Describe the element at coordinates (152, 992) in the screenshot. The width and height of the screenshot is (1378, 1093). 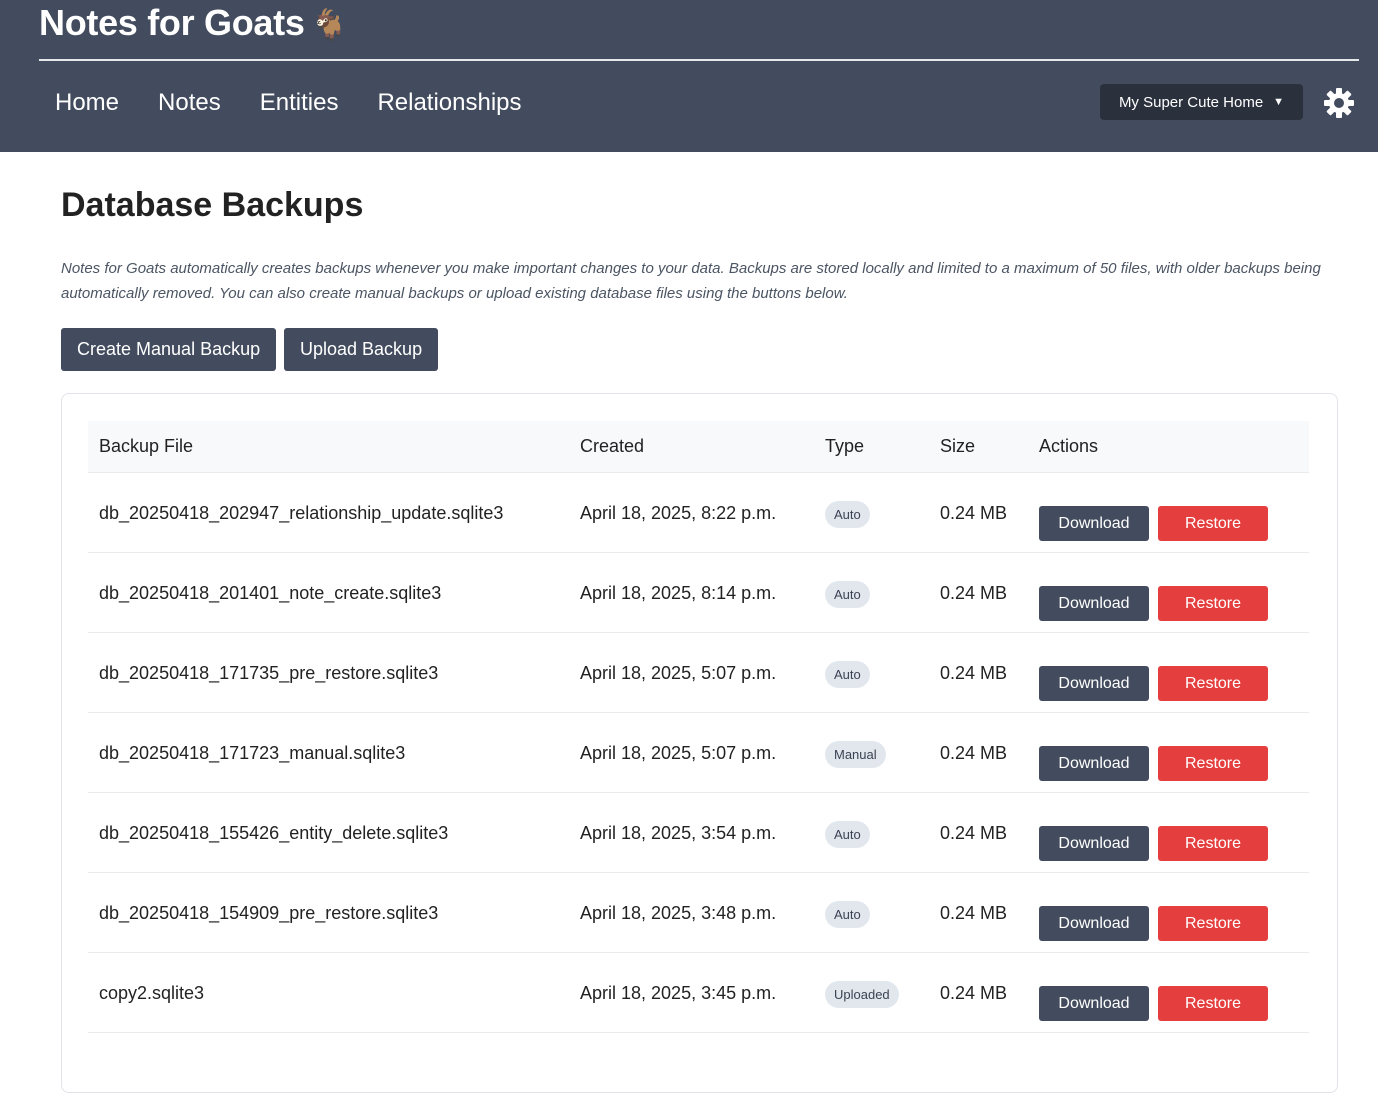
I see `backup-file-name: copy2.sqlite3` at that location.